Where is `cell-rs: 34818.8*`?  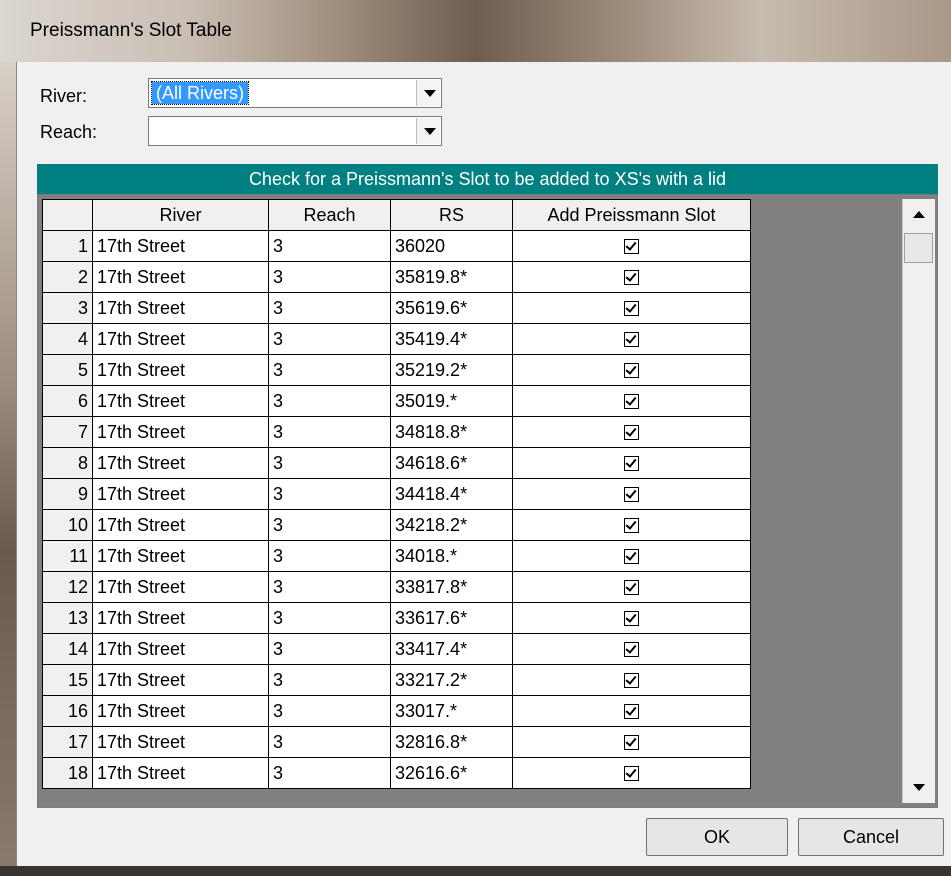
cell-rs: 34818.8* is located at coordinates (451, 432).